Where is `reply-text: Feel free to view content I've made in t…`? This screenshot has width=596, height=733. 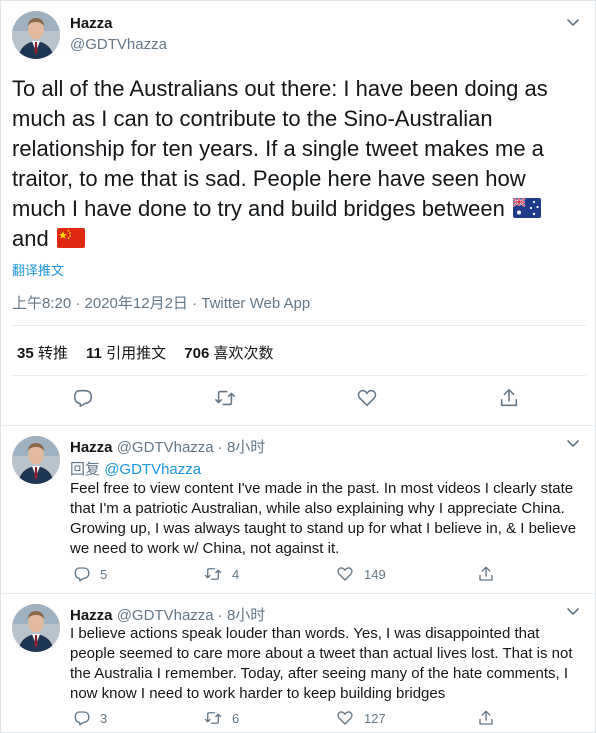 reply-text: Feel free to view content I've made in t… is located at coordinates (327, 519).